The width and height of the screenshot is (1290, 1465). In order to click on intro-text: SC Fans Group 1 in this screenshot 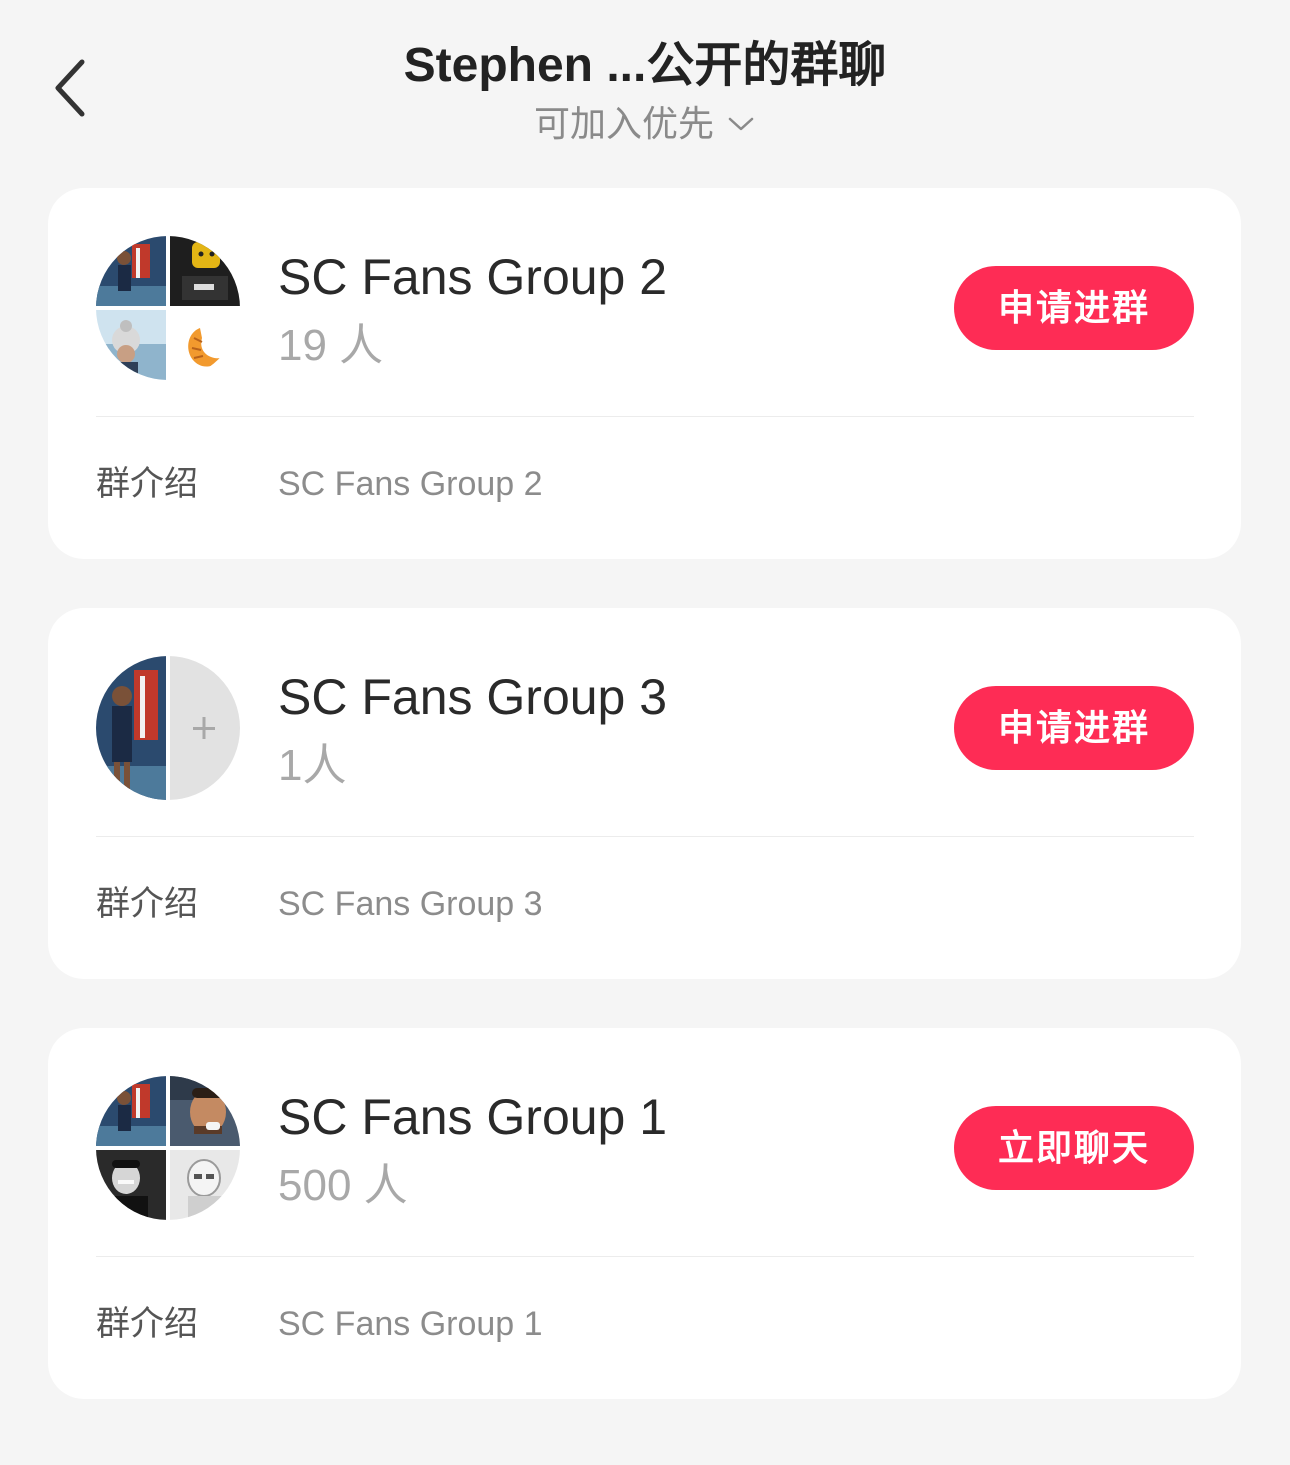, I will do `click(410, 1324)`.